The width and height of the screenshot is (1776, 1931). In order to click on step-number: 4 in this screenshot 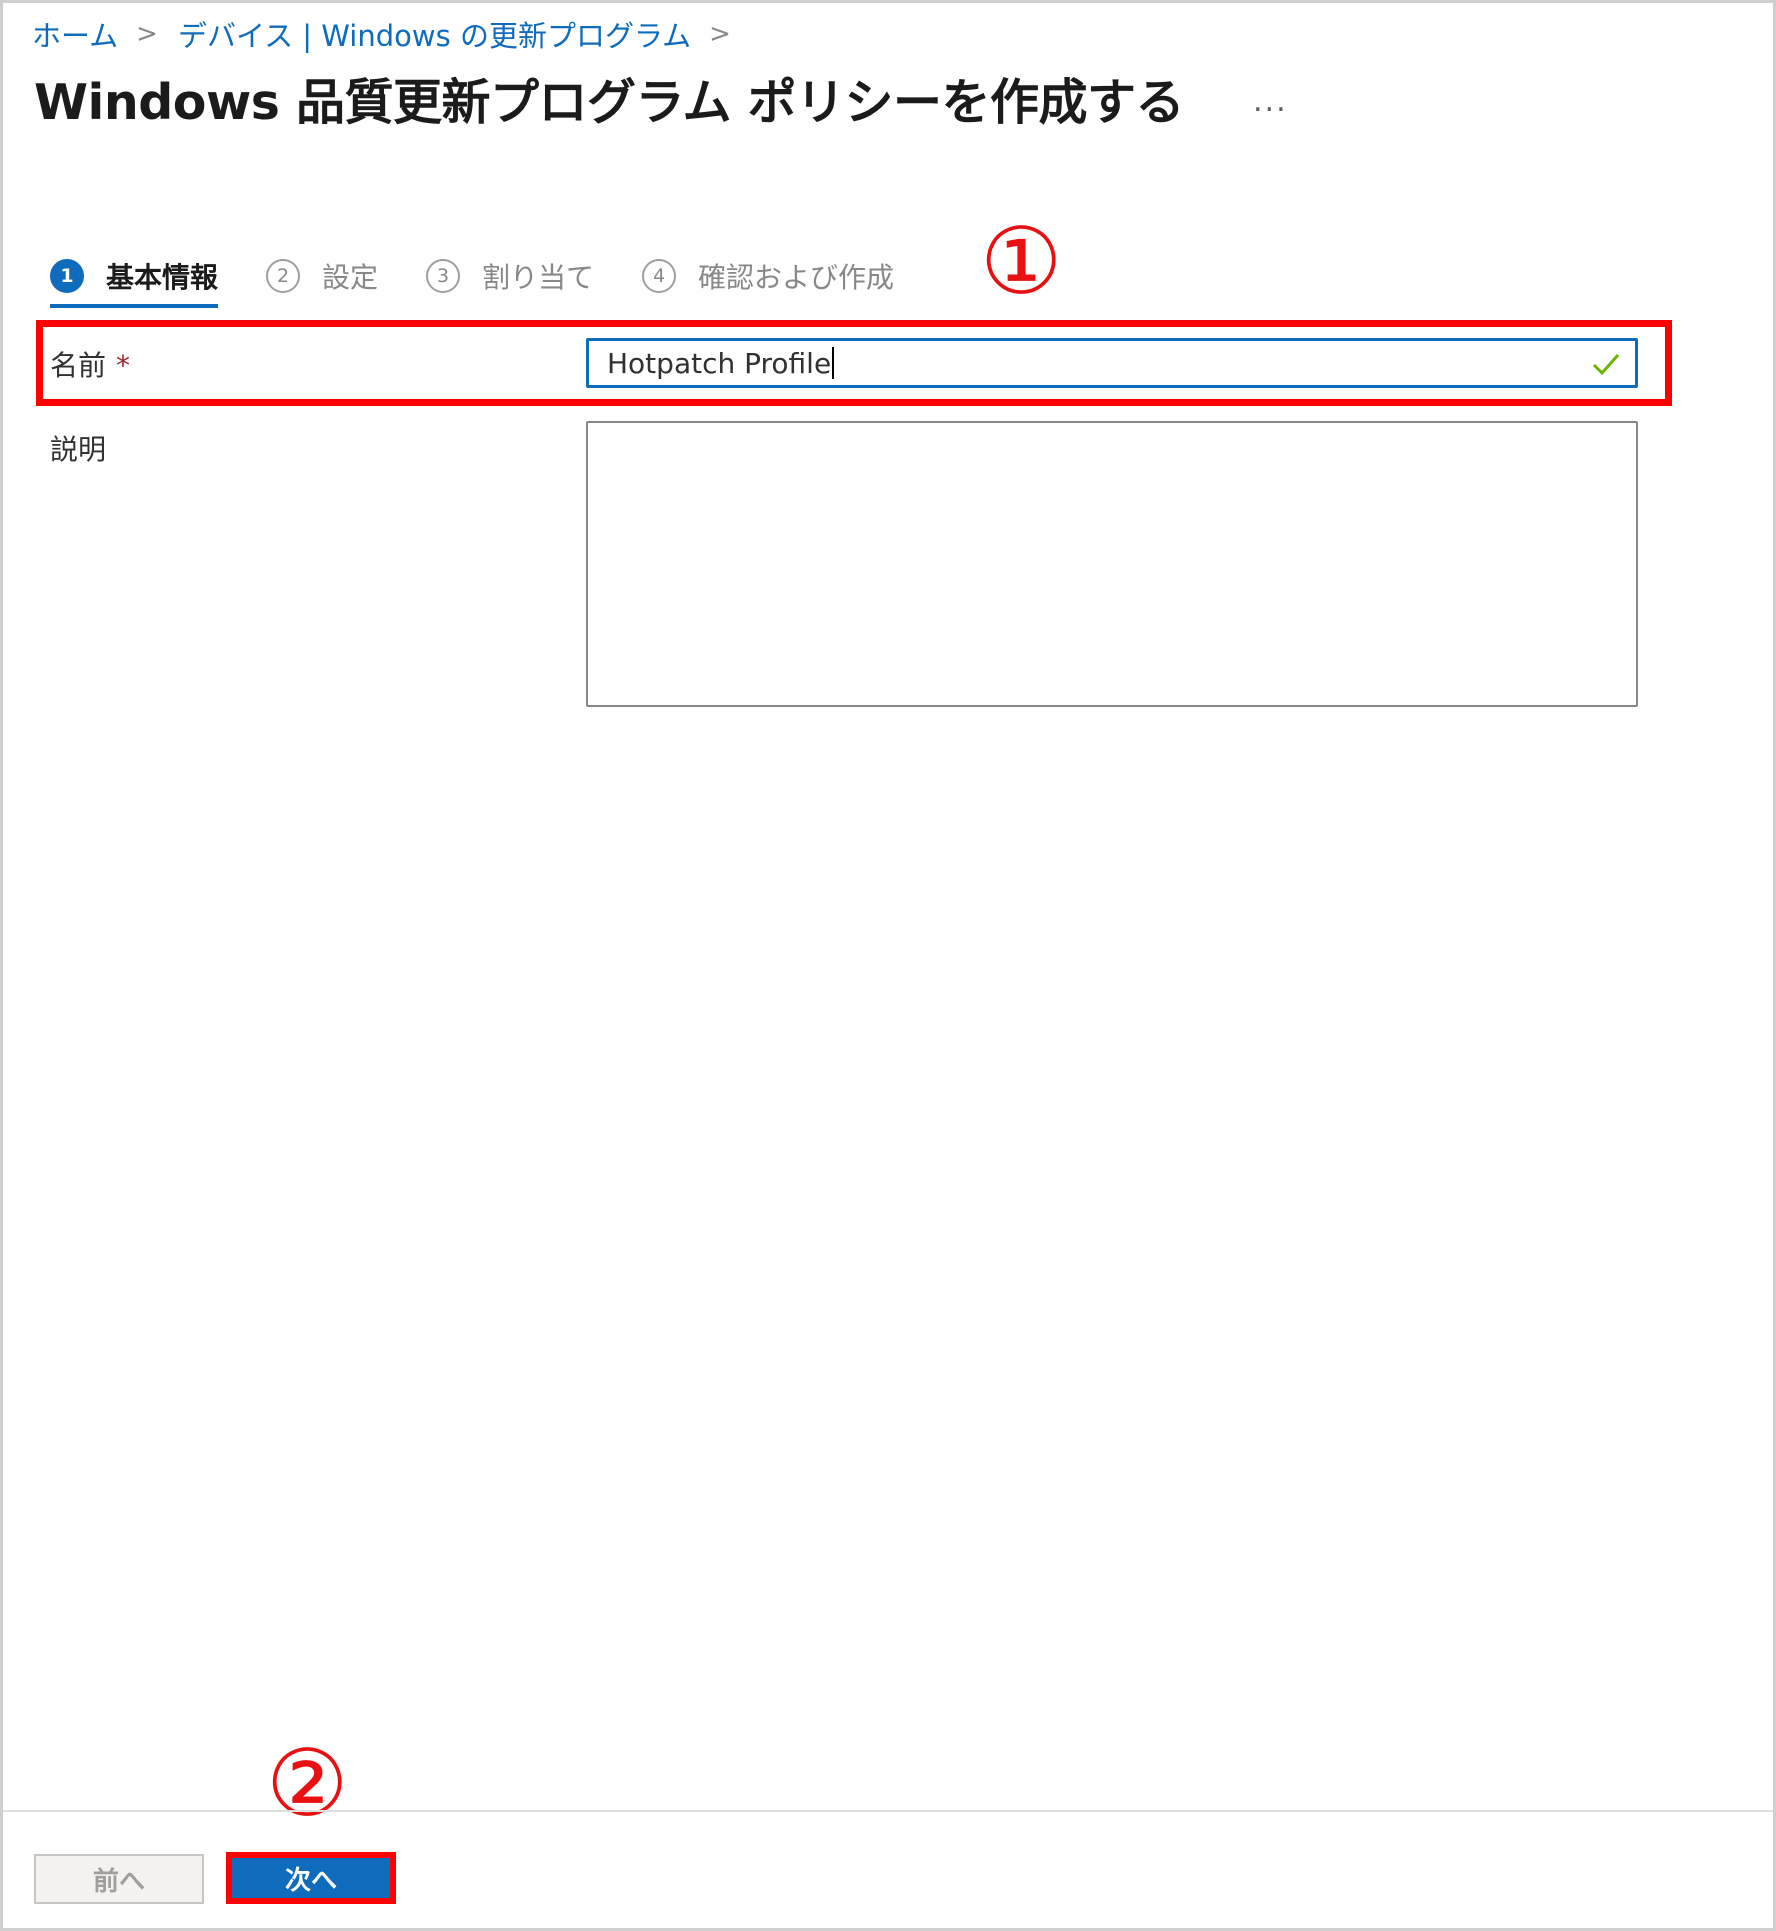, I will do `click(659, 276)`.